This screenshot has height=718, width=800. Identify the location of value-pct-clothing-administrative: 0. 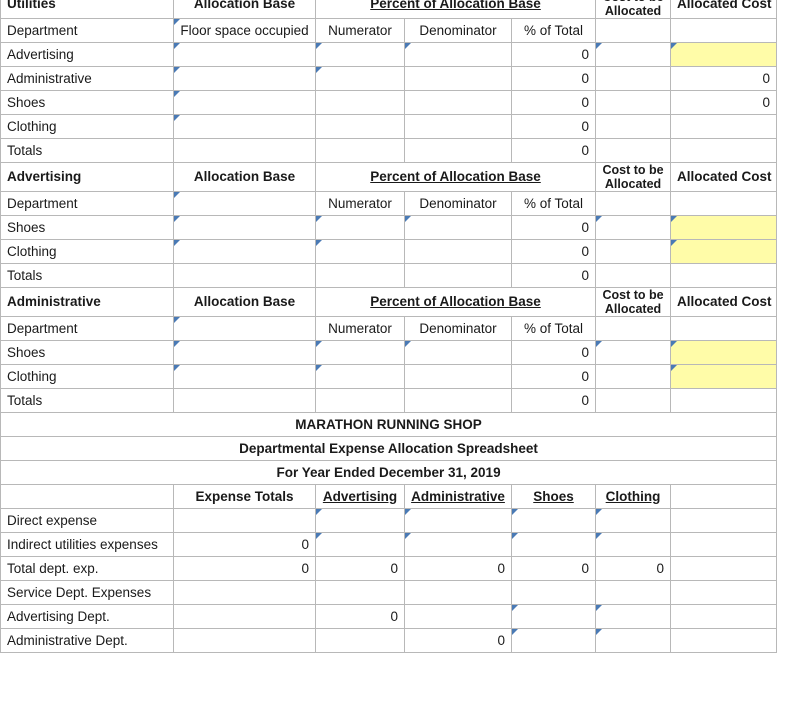
(553, 376).